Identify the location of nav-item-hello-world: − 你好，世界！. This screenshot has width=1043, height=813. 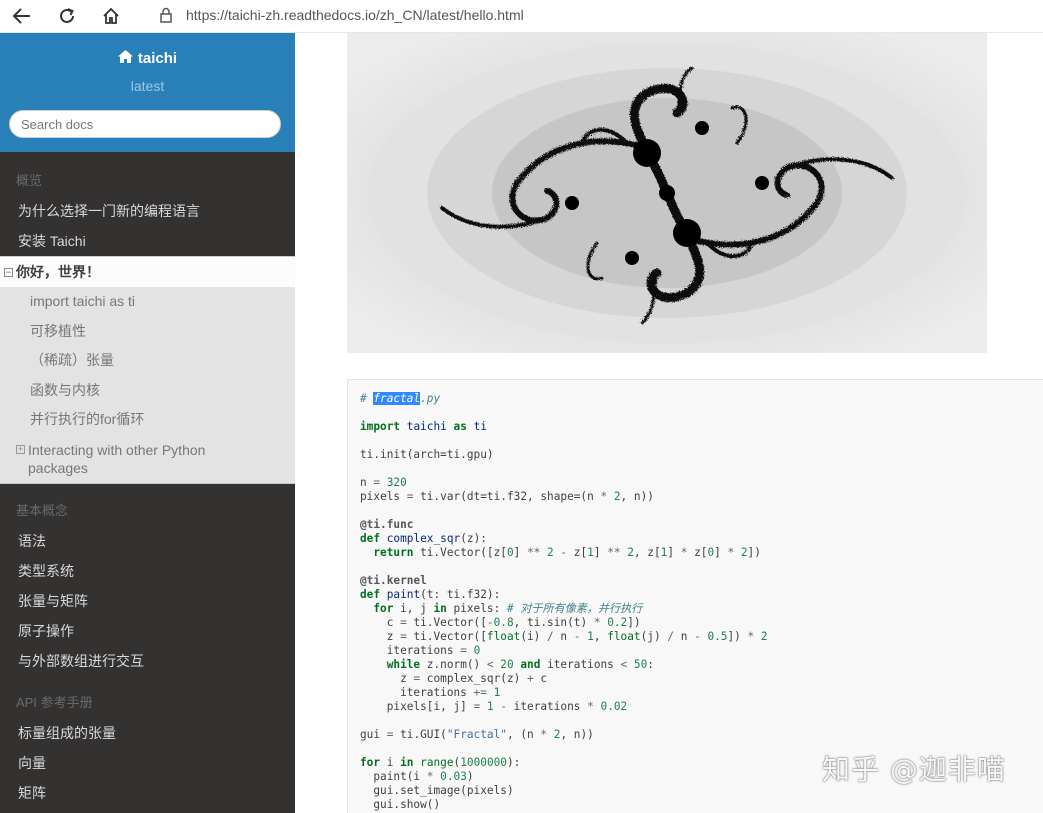
(147, 271).